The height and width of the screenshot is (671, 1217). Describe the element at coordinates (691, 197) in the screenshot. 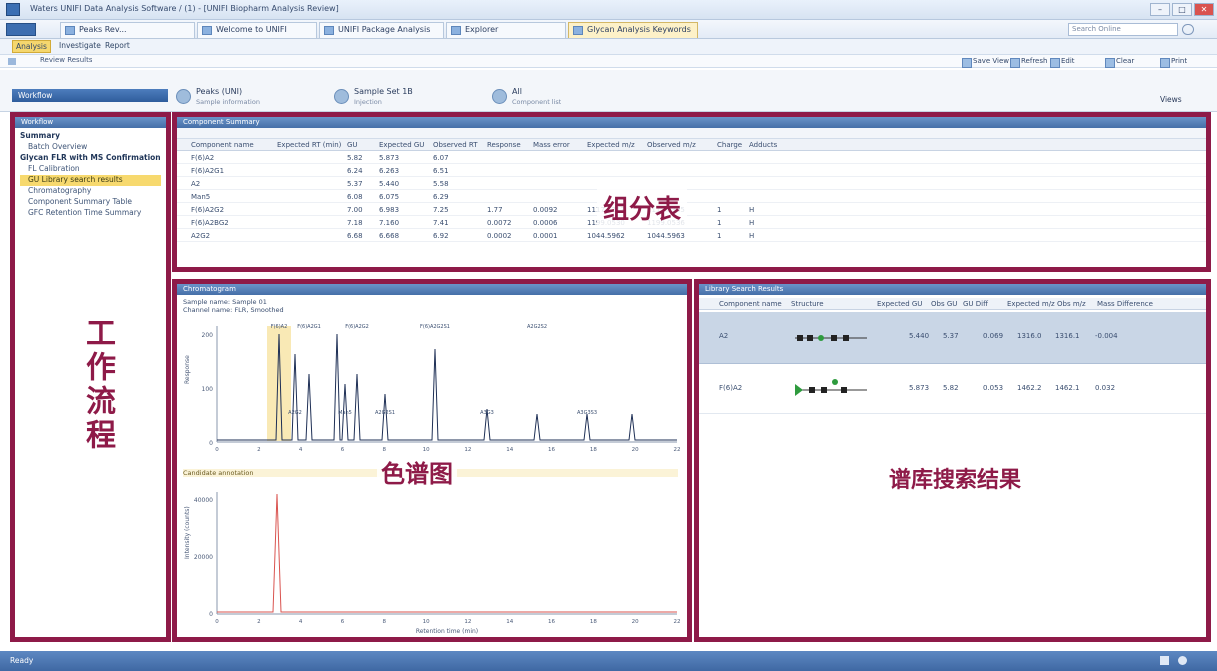

I see `table-row: Man5 6.08 6.075 6.29` at that location.